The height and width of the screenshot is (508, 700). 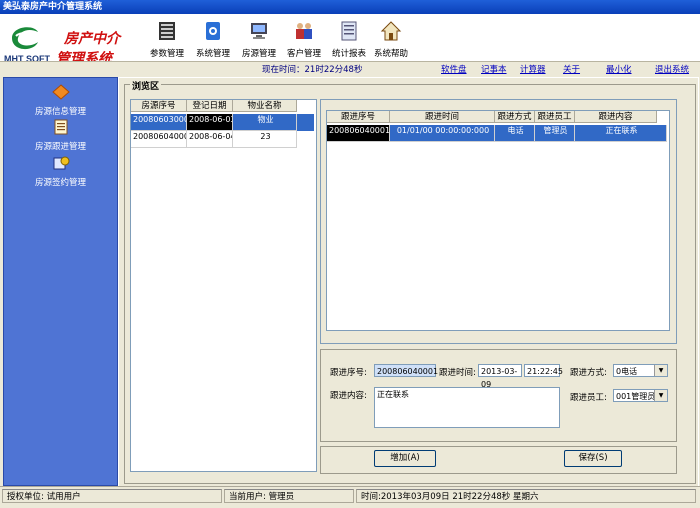 I want to click on date-field: 2013-03-09, so click(x=500, y=376).